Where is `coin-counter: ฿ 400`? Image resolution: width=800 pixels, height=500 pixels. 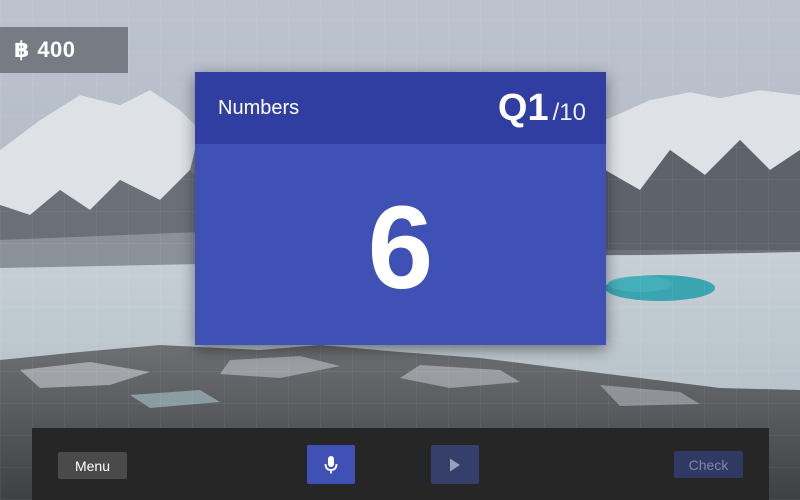
coin-counter: ฿ 400 is located at coordinates (64, 50).